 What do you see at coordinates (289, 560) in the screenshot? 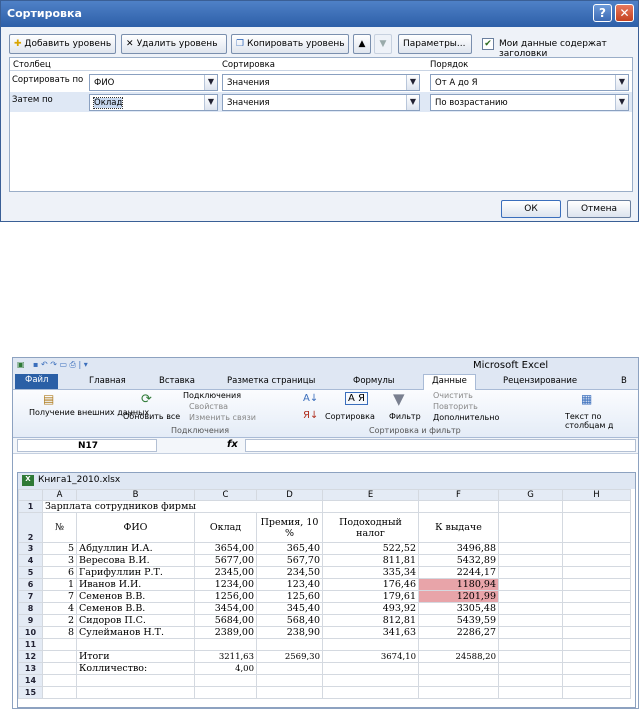
I see `cell-bonus: 567,70` at bounding box center [289, 560].